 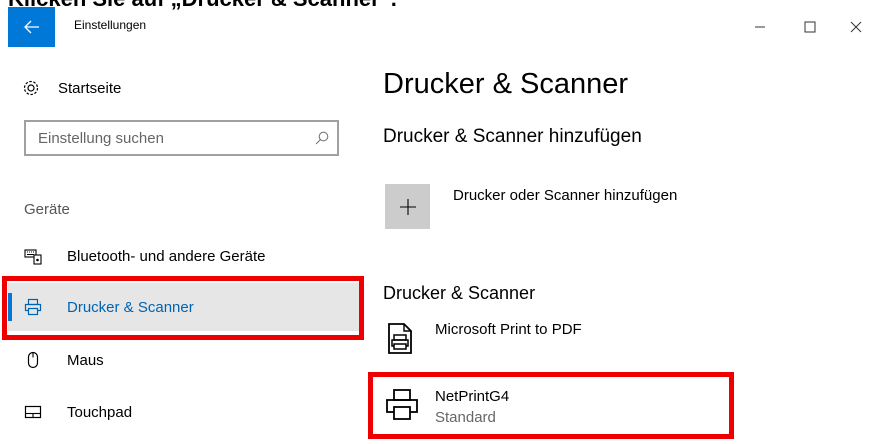 What do you see at coordinates (508, 329) in the screenshot?
I see `device-name: Microsoft Print to PDF` at bounding box center [508, 329].